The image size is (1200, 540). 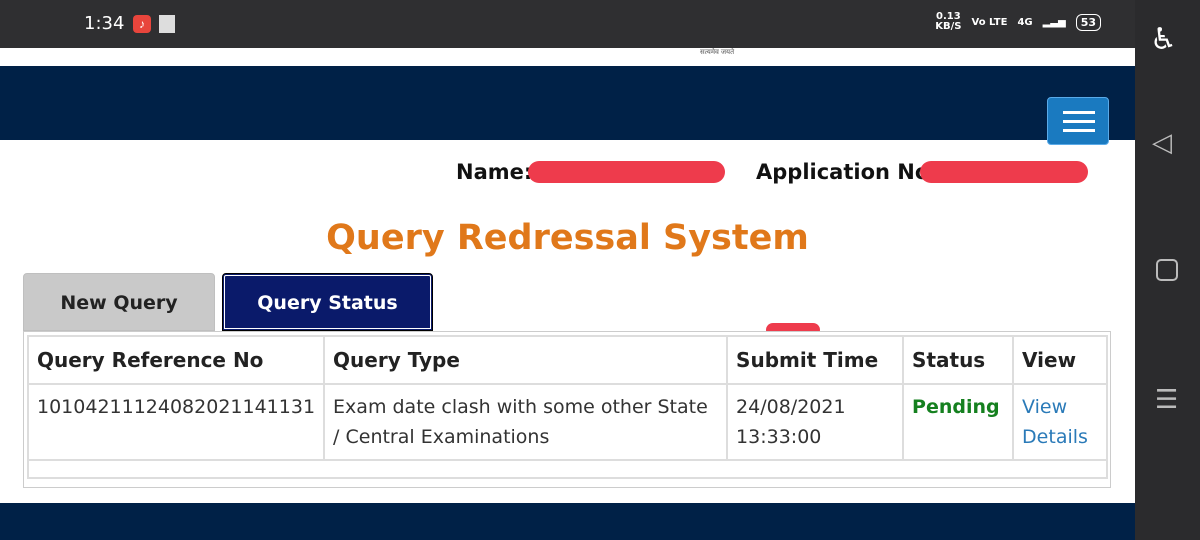 I want to click on android-status-bar: 1:34 ♪ 0.13 KB/S Vo LTE 4G ▂▃▅ 53, so click(x=567, y=24).